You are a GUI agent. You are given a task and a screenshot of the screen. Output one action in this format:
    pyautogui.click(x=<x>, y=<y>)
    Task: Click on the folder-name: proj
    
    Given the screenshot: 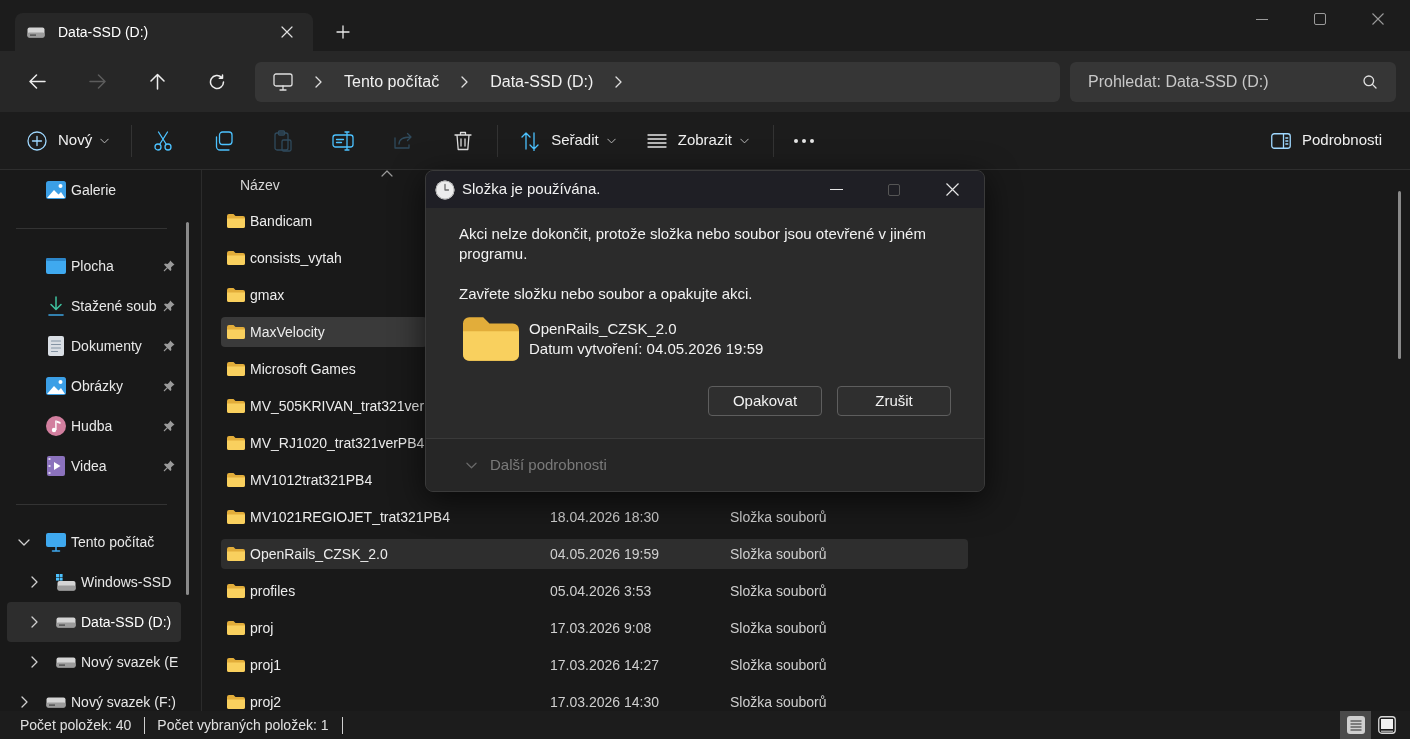 What is the action you would take?
    pyautogui.click(x=262, y=628)
    